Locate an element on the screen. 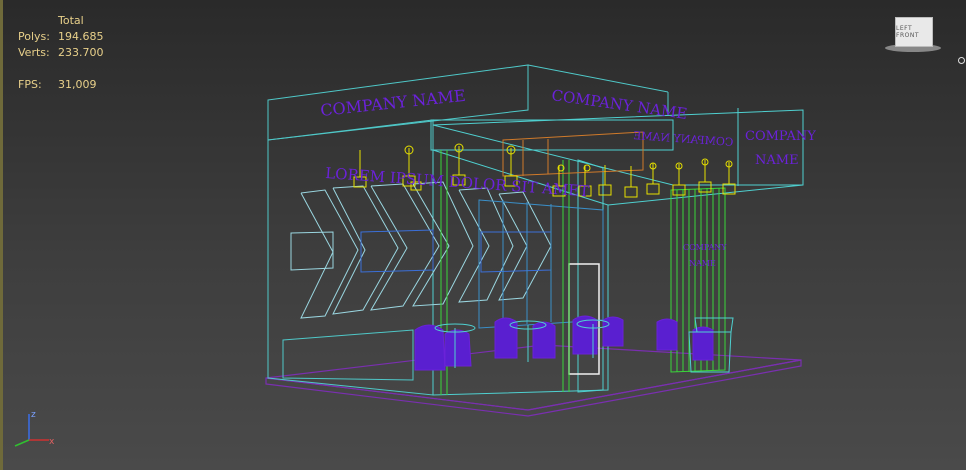 This screenshot has width=966, height=470. view-cube: LEFT FRONT is located at coordinates (913, 34).